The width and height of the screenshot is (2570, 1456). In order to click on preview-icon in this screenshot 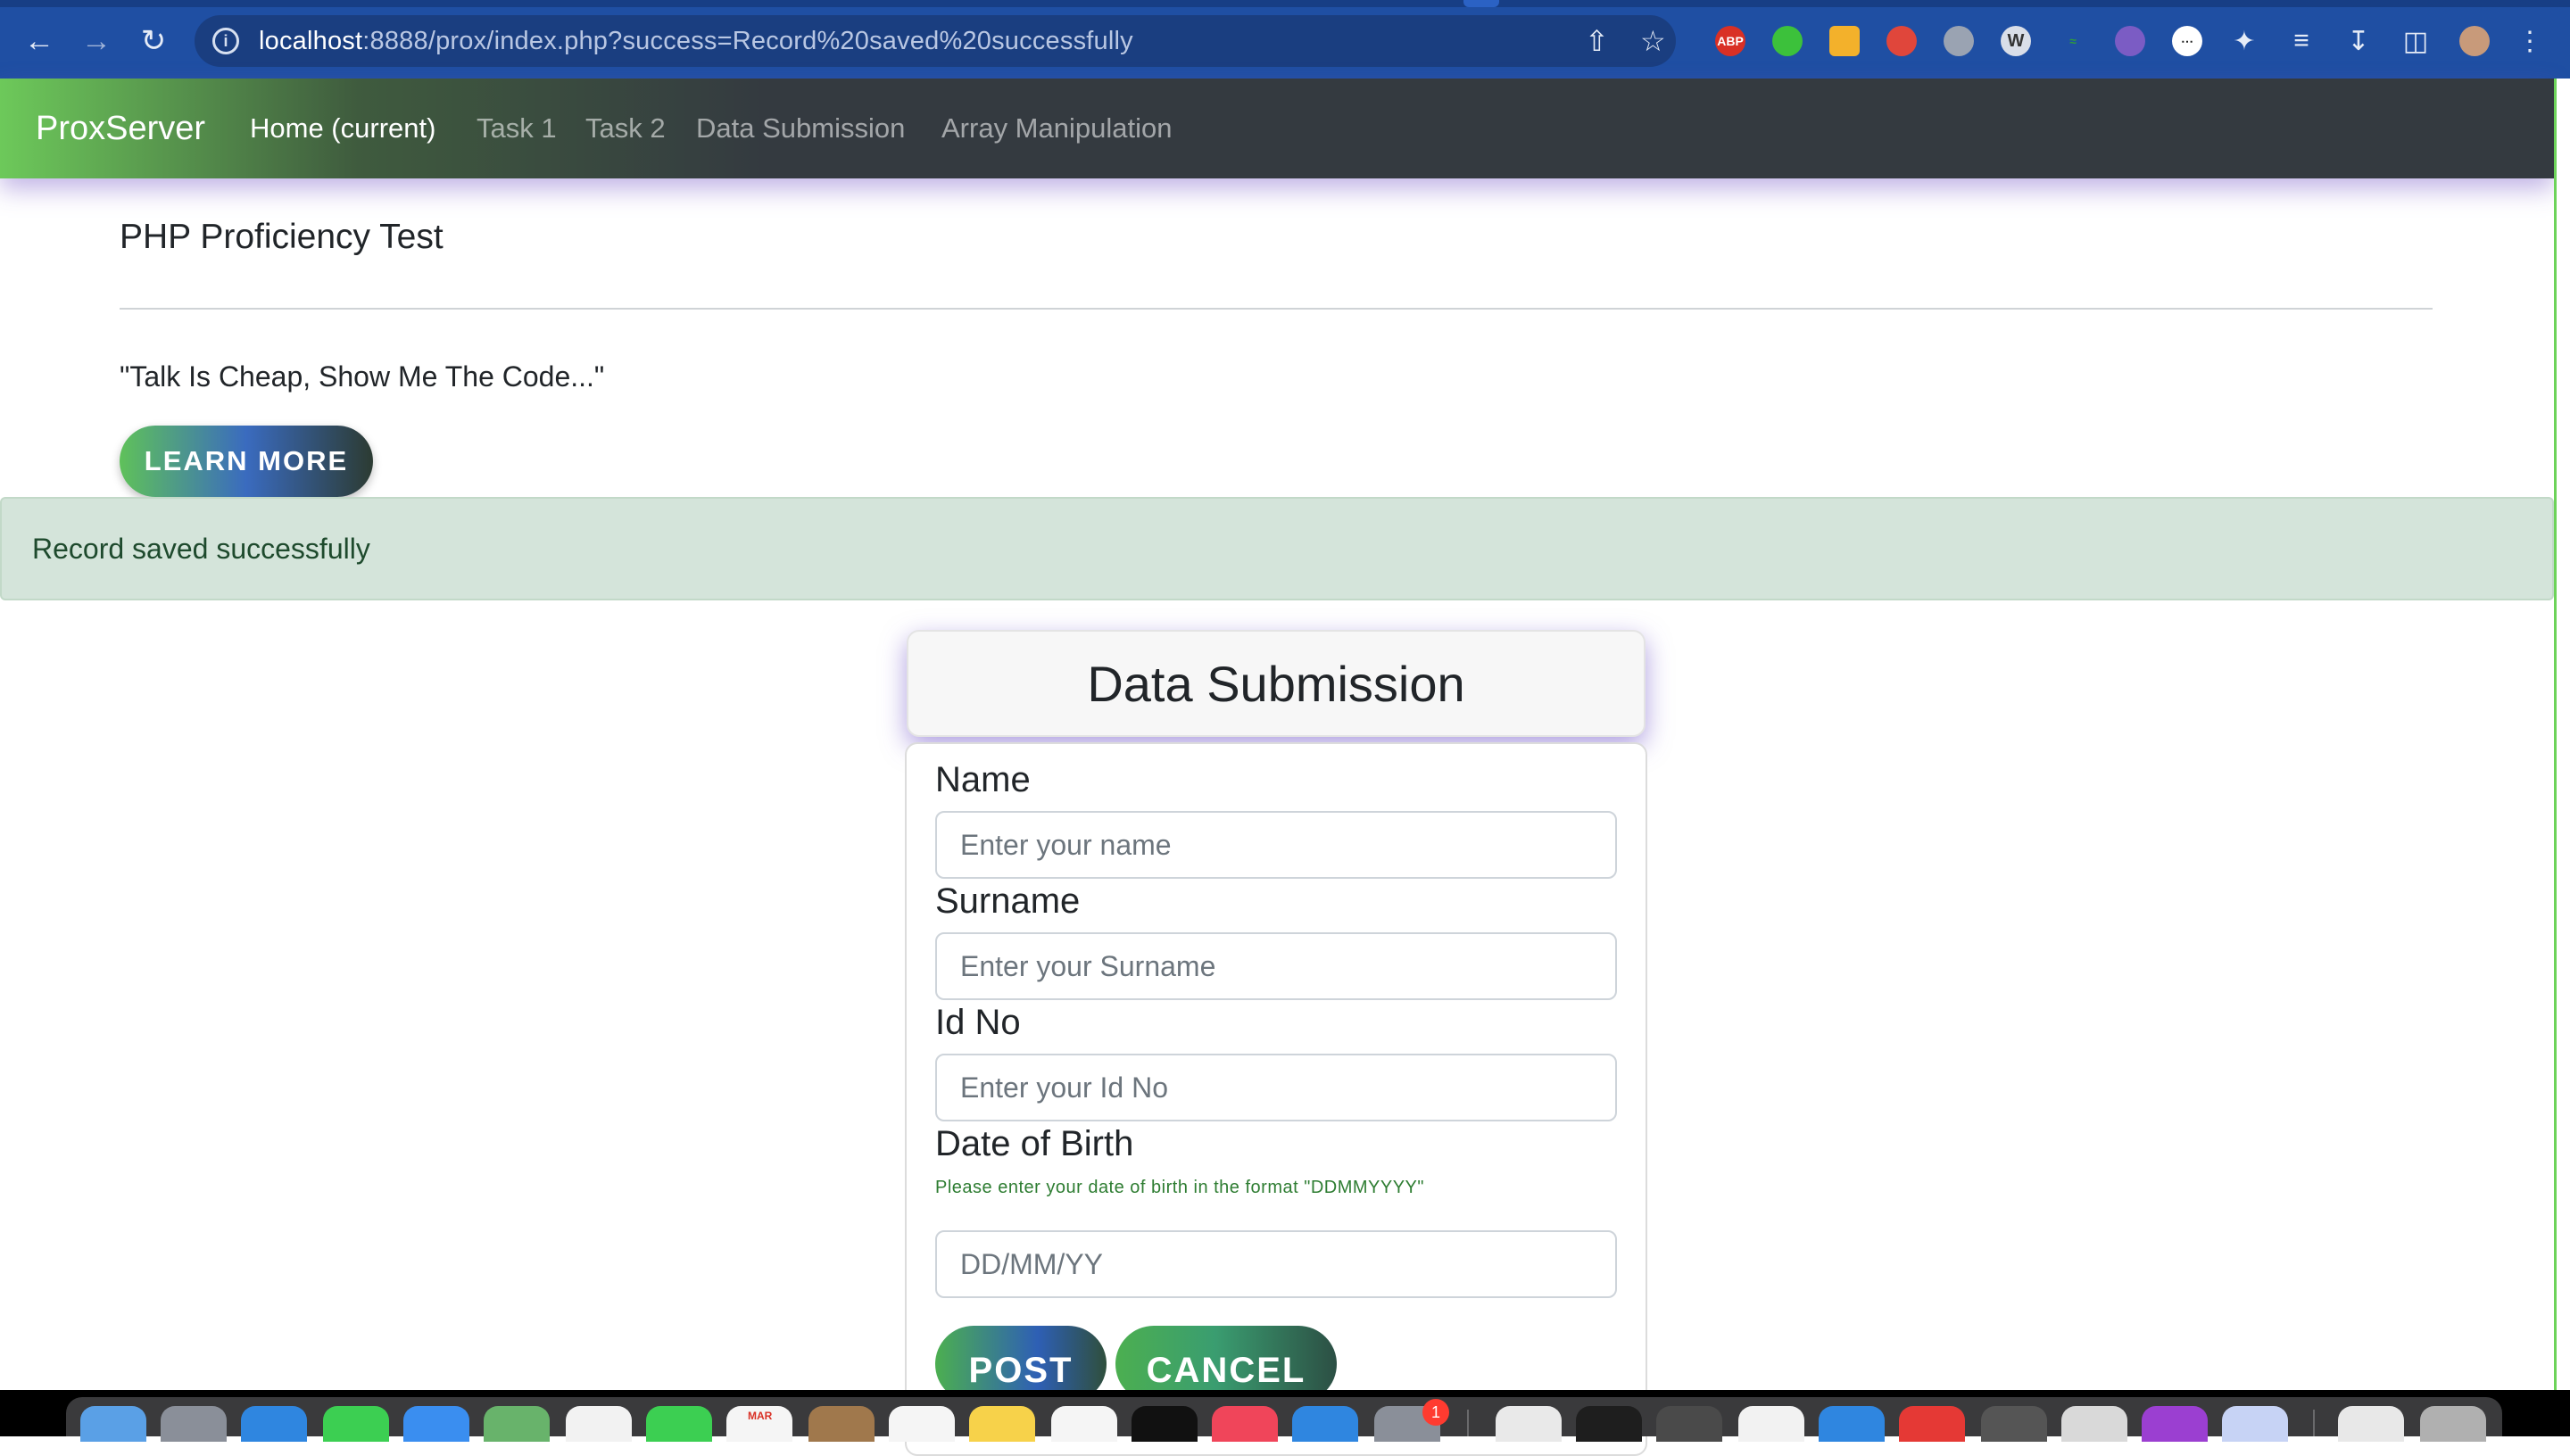, I will do `click(2255, 1424)`.